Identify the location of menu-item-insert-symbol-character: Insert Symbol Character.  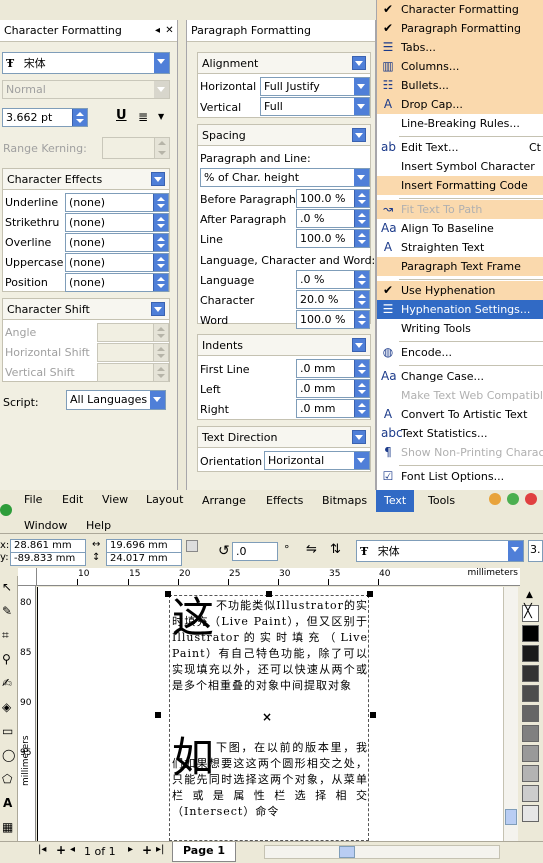
(460, 166).